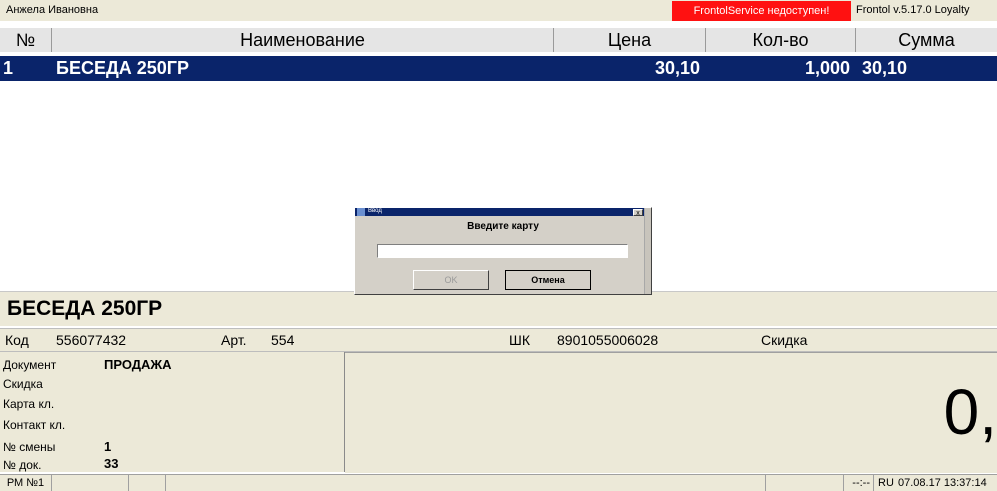 The height and width of the screenshot is (491, 997). What do you see at coordinates (913, 10) in the screenshot?
I see `app-version: Frontol v.5.17.0 Loyalty` at bounding box center [913, 10].